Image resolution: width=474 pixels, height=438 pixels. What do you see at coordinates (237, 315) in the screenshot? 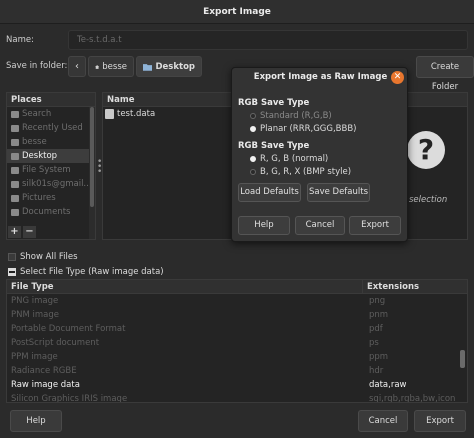
I see `table-row: PNM image pnm` at bounding box center [237, 315].